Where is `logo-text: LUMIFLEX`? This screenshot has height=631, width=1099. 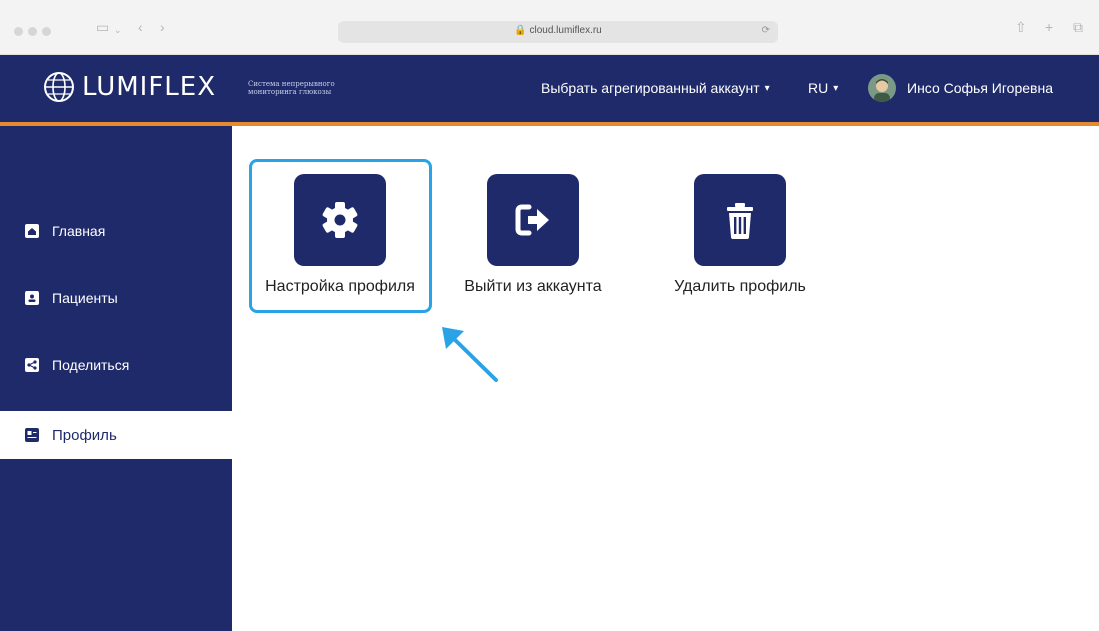
logo-text: LUMIFLEX is located at coordinates (149, 87).